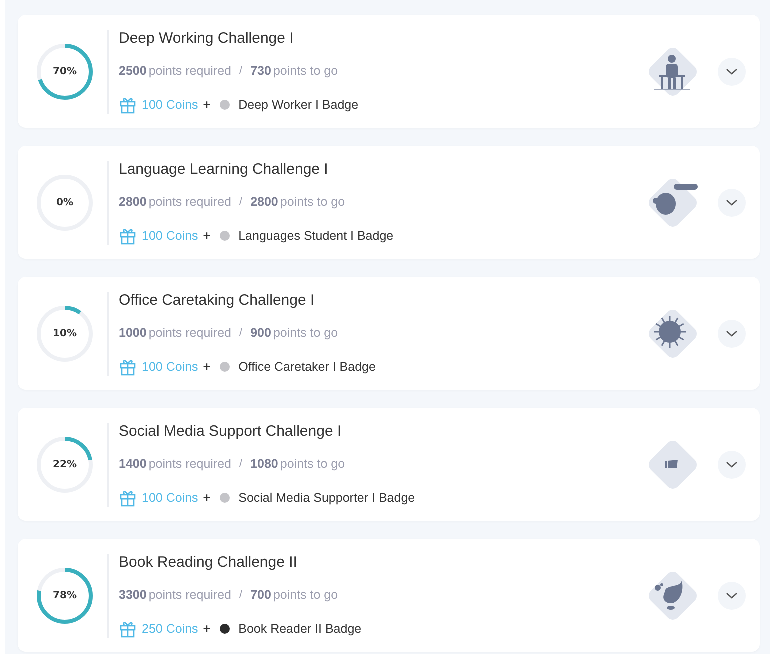  Describe the element at coordinates (261, 71) in the screenshot. I see `points-to-go-value: 730` at that location.